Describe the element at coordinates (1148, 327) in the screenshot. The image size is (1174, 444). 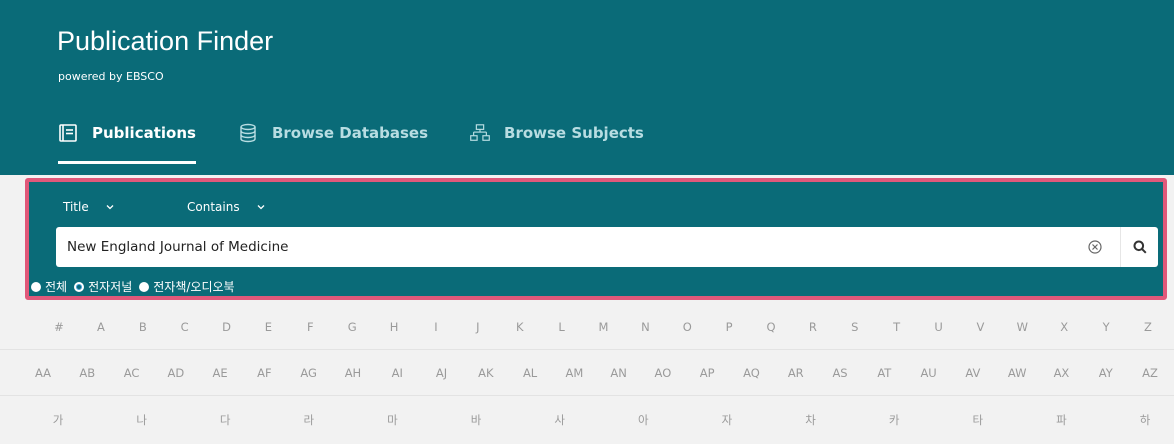
I see `browse-letter-link: Z` at that location.